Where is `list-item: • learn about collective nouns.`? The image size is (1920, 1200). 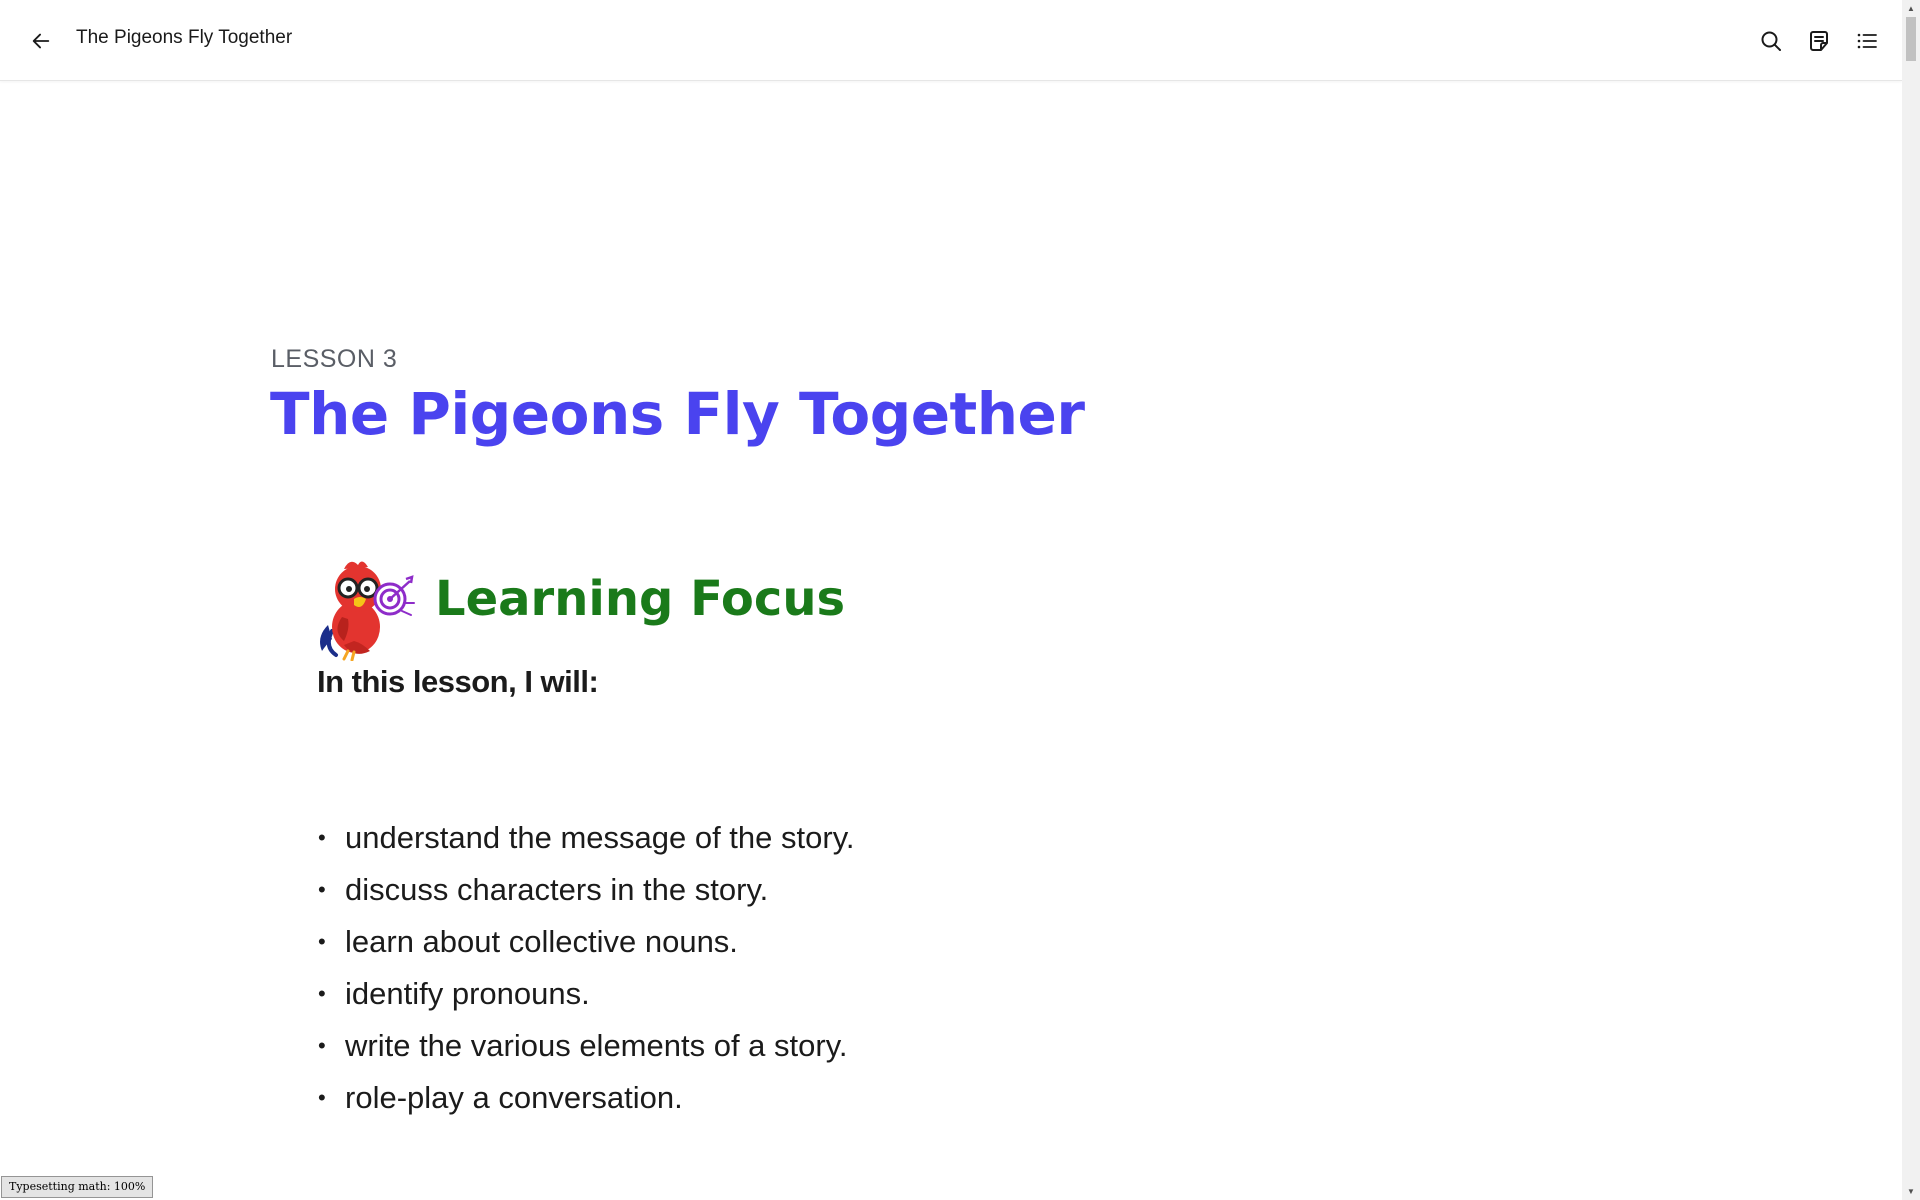
list-item: • learn about collective nouns. is located at coordinates (586, 942).